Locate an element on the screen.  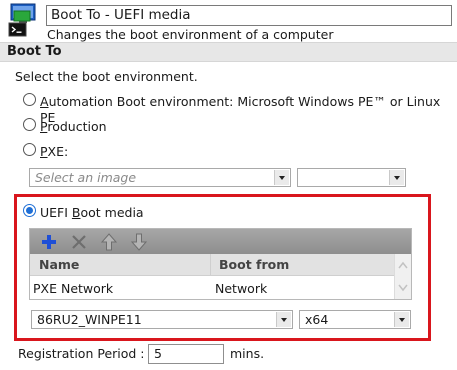
pxe-image-select: Select an image is located at coordinates (160, 177).